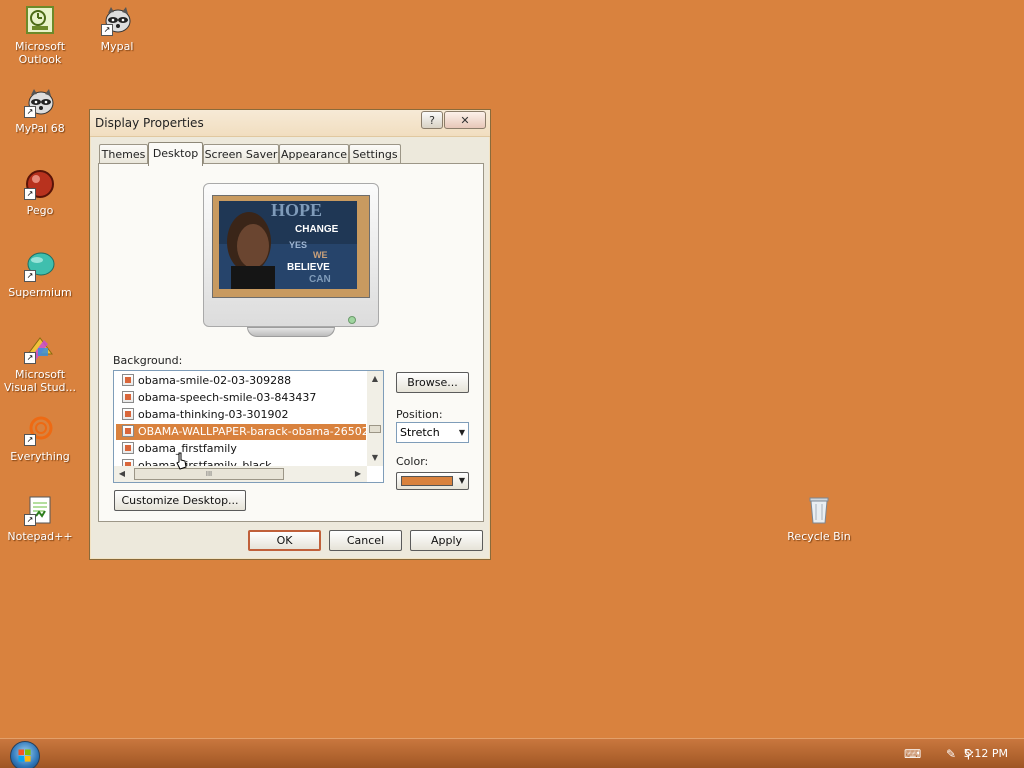  I want to click on taskbar-clock: 5:12 PM, so click(986, 753).